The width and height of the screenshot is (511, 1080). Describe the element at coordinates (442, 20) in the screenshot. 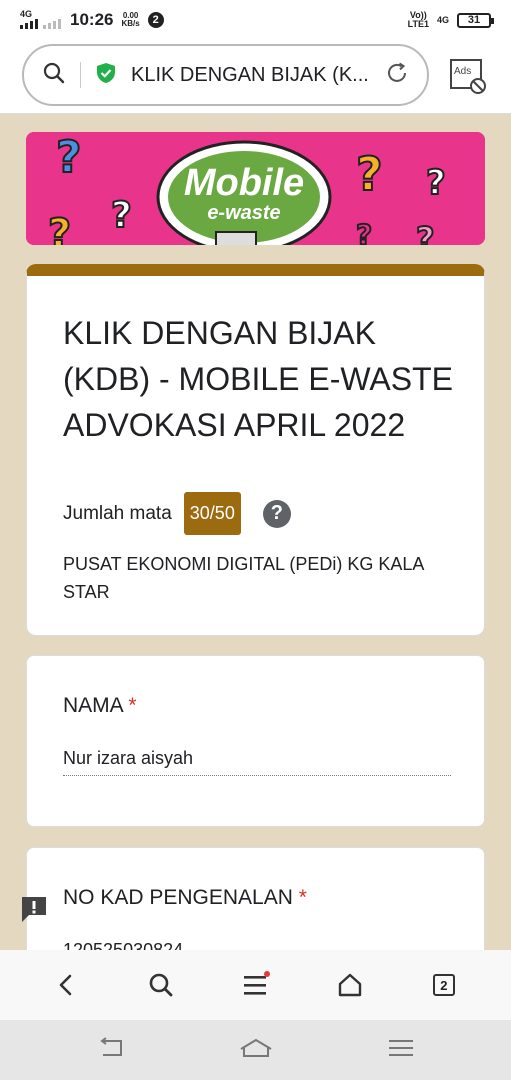

I see `network-type-2: 4G` at that location.